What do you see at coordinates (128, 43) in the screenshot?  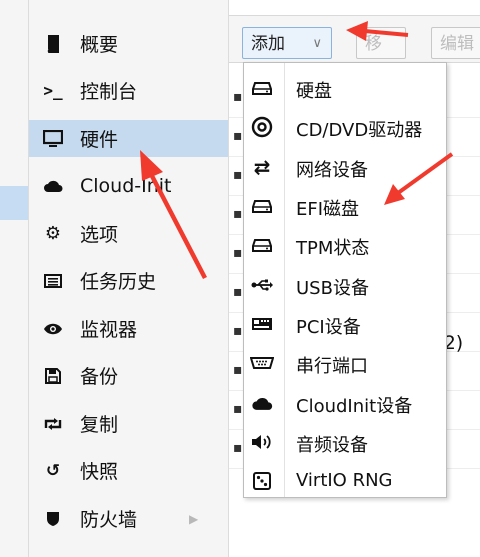 I see `sidebar-item-summary: 概要` at bounding box center [128, 43].